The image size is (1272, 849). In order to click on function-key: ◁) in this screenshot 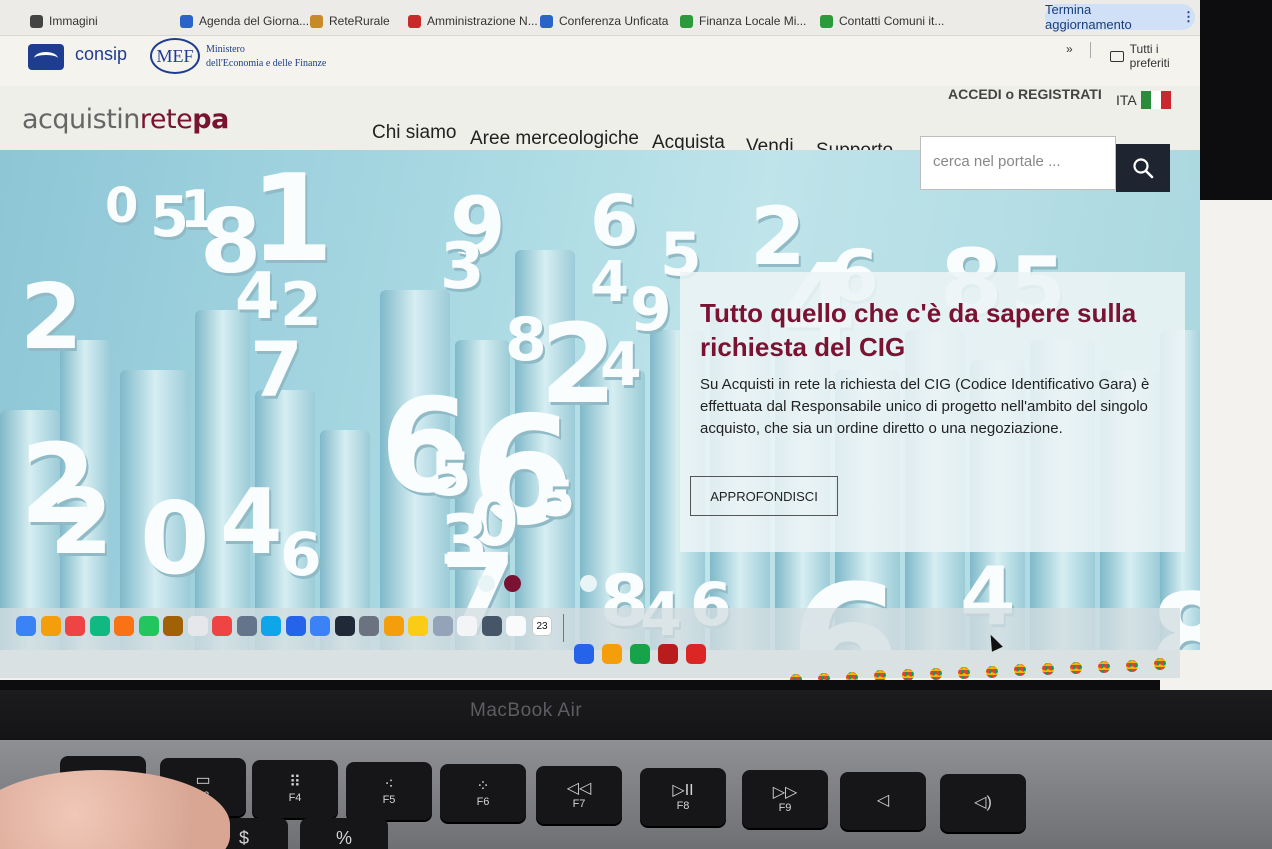, I will do `click(983, 803)`.